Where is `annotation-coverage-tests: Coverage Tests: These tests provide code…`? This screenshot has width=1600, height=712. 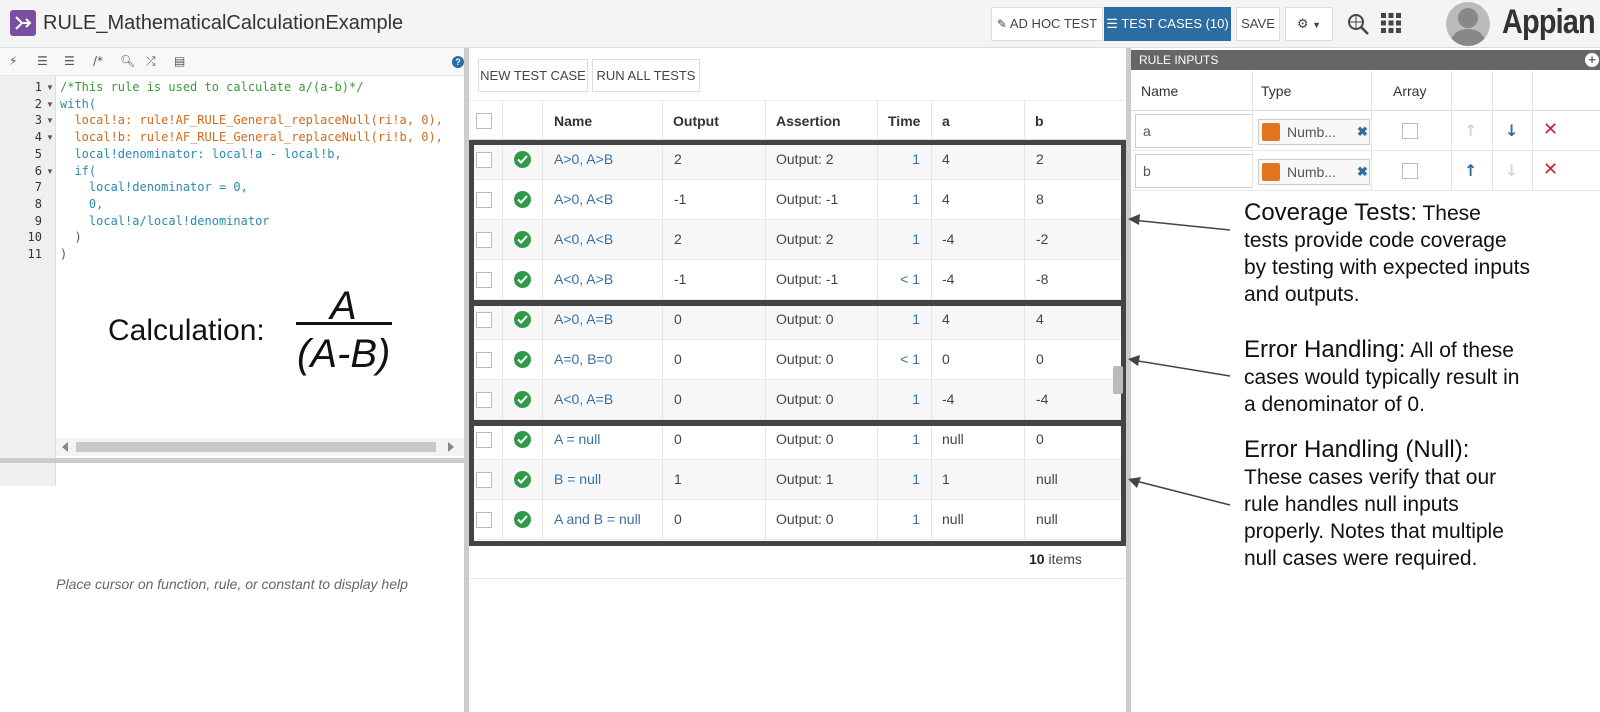
annotation-coverage-tests: Coverage Tests: These tests provide code… is located at coordinates (1387, 253).